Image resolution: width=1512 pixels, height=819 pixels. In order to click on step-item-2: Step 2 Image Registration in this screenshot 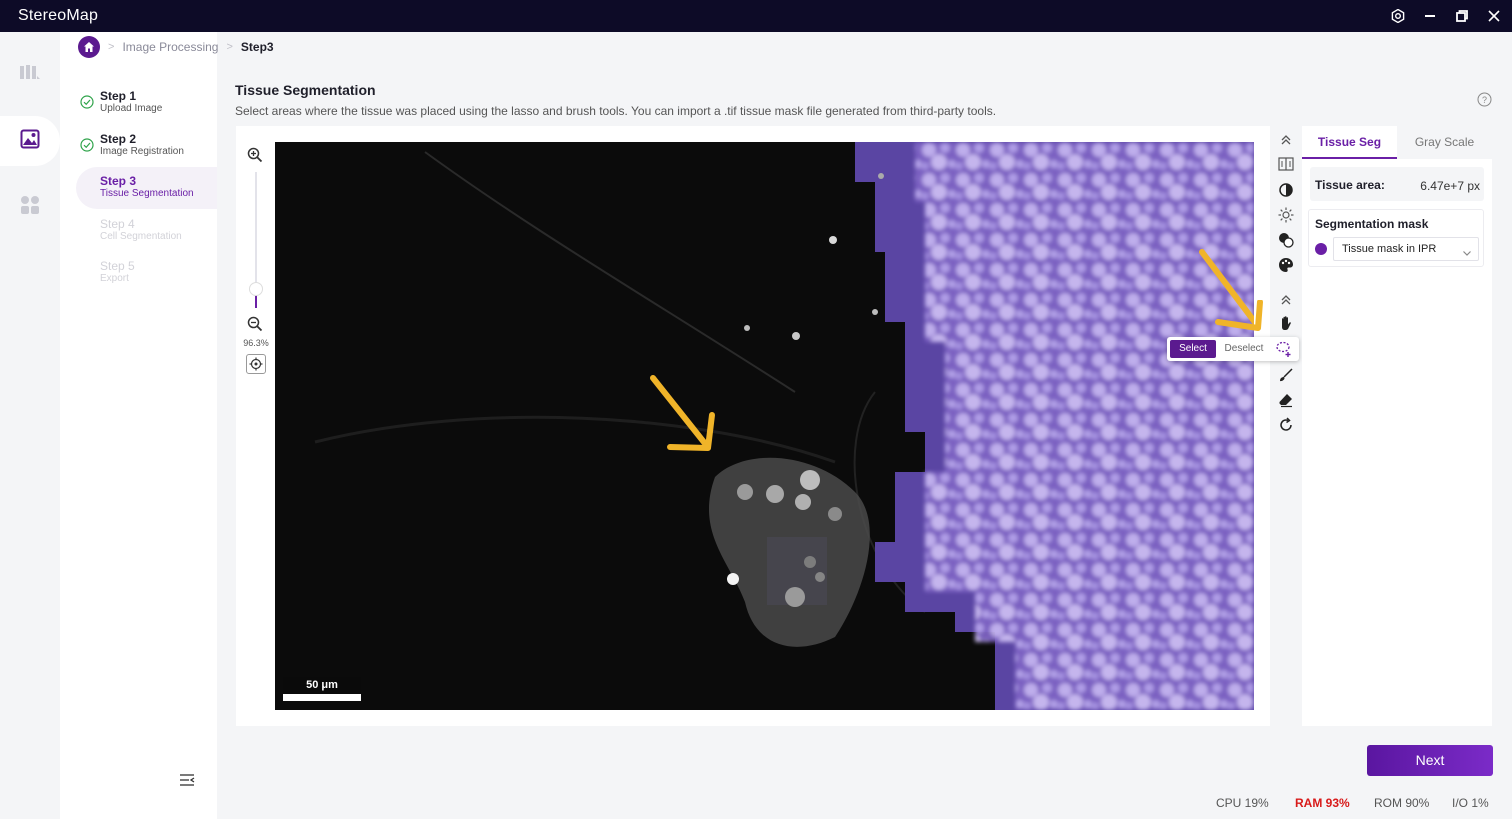, I will do `click(146, 146)`.